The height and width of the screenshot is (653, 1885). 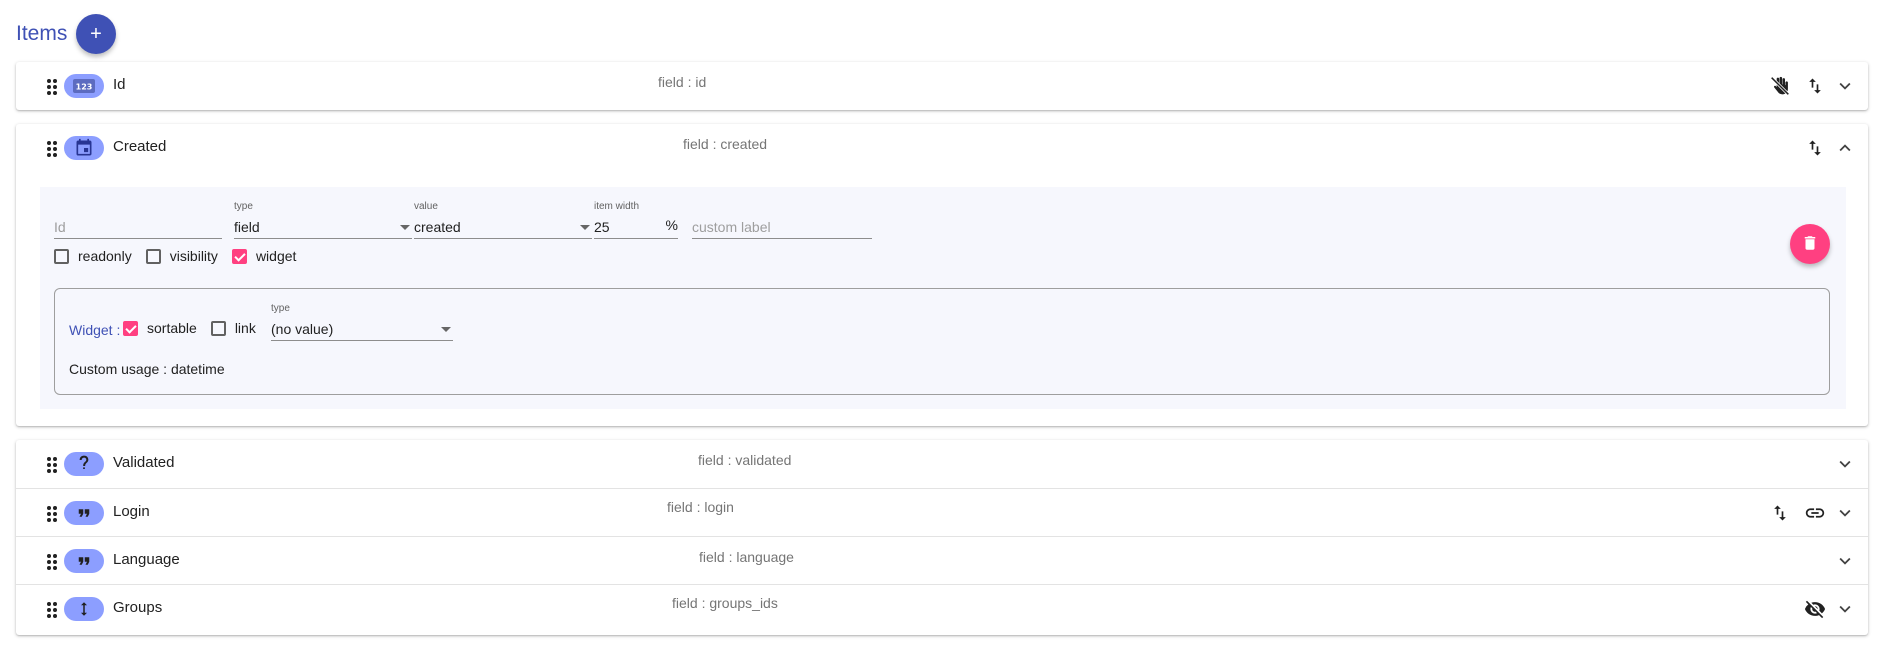 What do you see at coordinates (942, 148) in the screenshot?
I see `item-row-created: Created field : created` at bounding box center [942, 148].